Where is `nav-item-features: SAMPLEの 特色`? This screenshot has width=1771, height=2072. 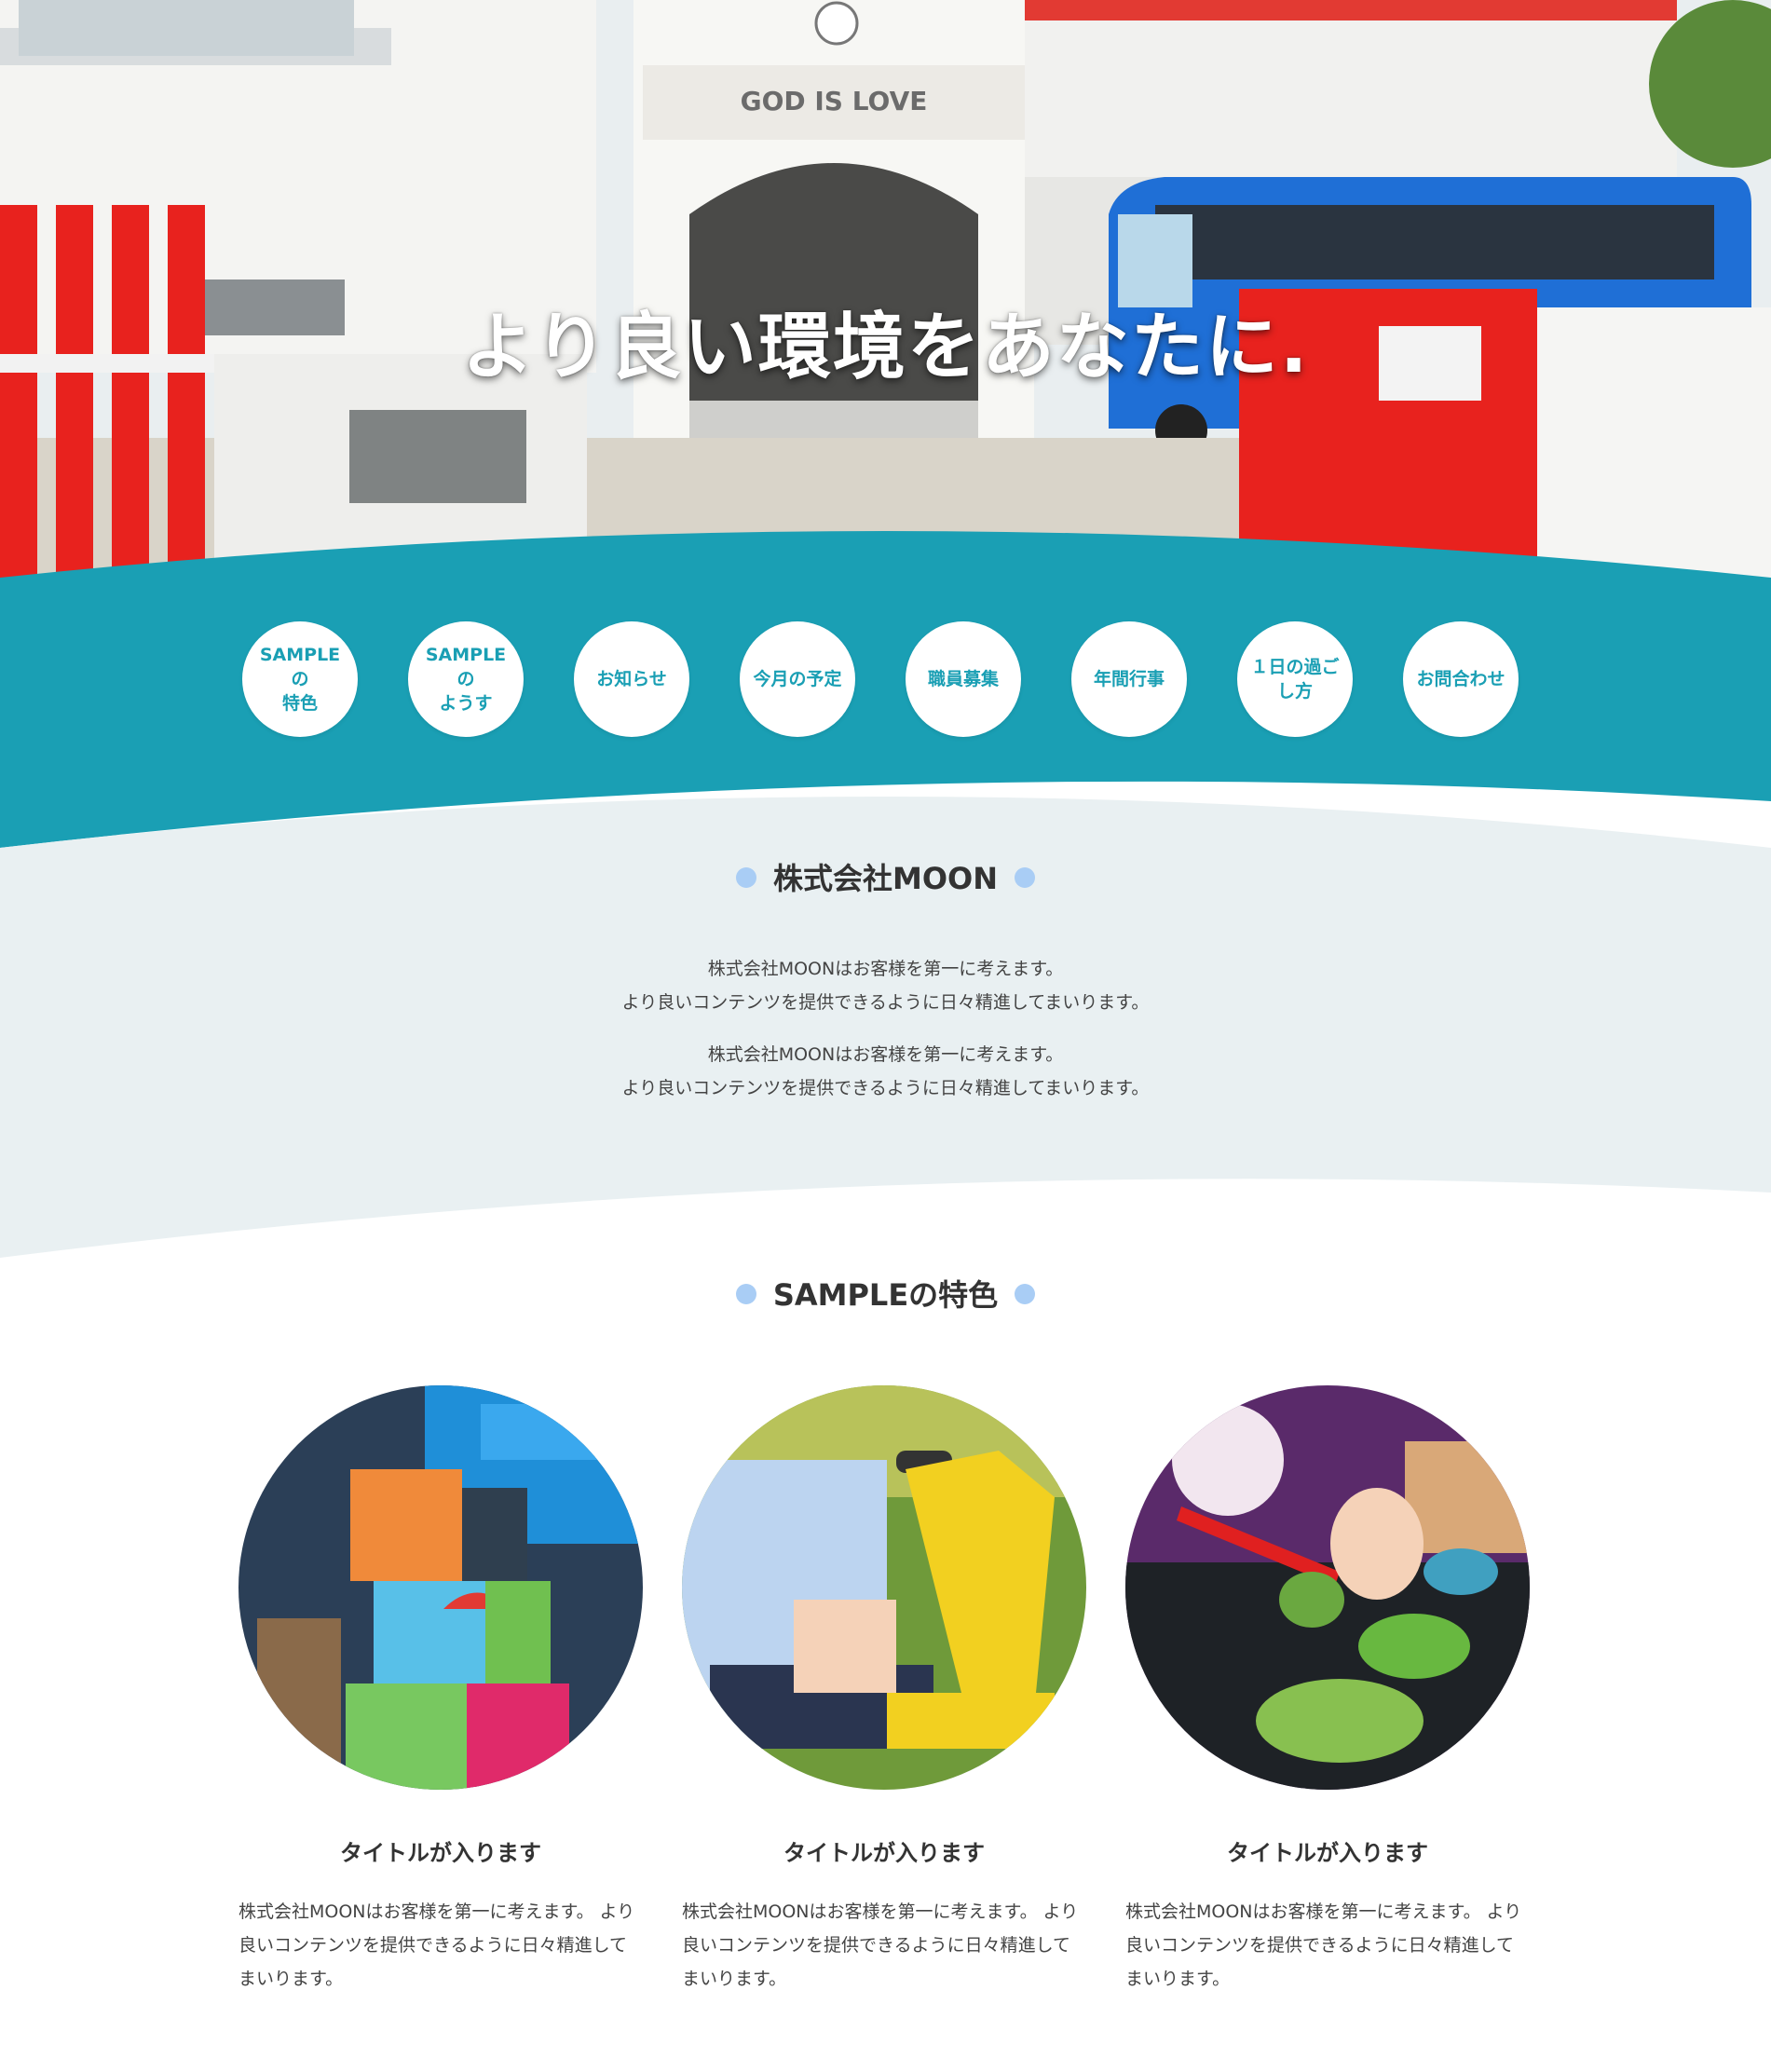
nav-item-features: SAMPLEの 特色 is located at coordinates (300, 679).